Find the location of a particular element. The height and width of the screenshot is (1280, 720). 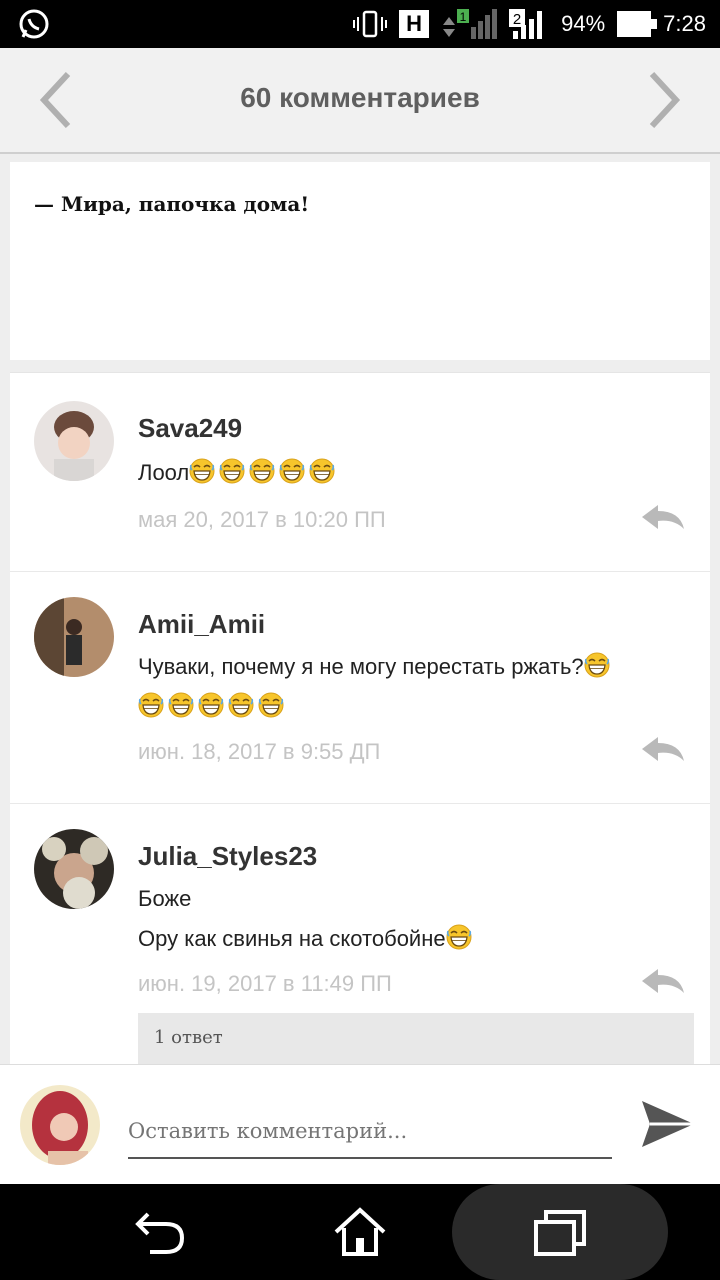

network-type-badge: H is located at coordinates (414, 24).